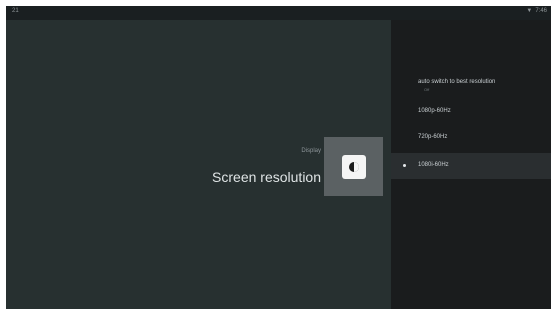 This screenshot has height=313, width=551. I want to click on status-bar: 21 ▼ 7:46, so click(278, 13).